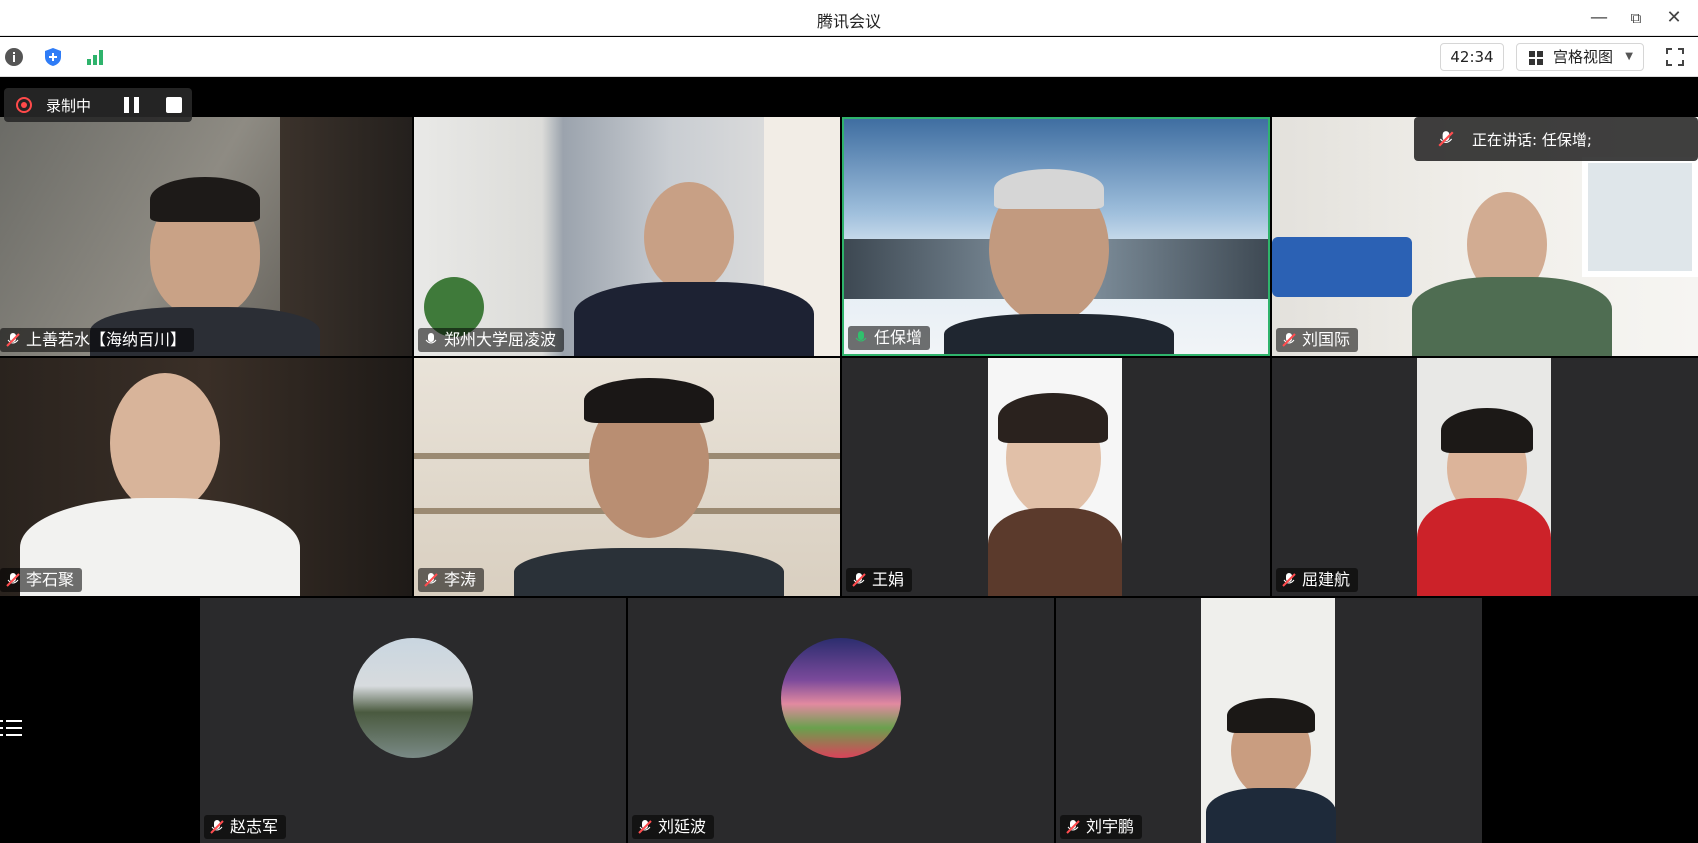 This screenshot has height=843, width=1698. I want to click on record-icon, so click(24, 105).